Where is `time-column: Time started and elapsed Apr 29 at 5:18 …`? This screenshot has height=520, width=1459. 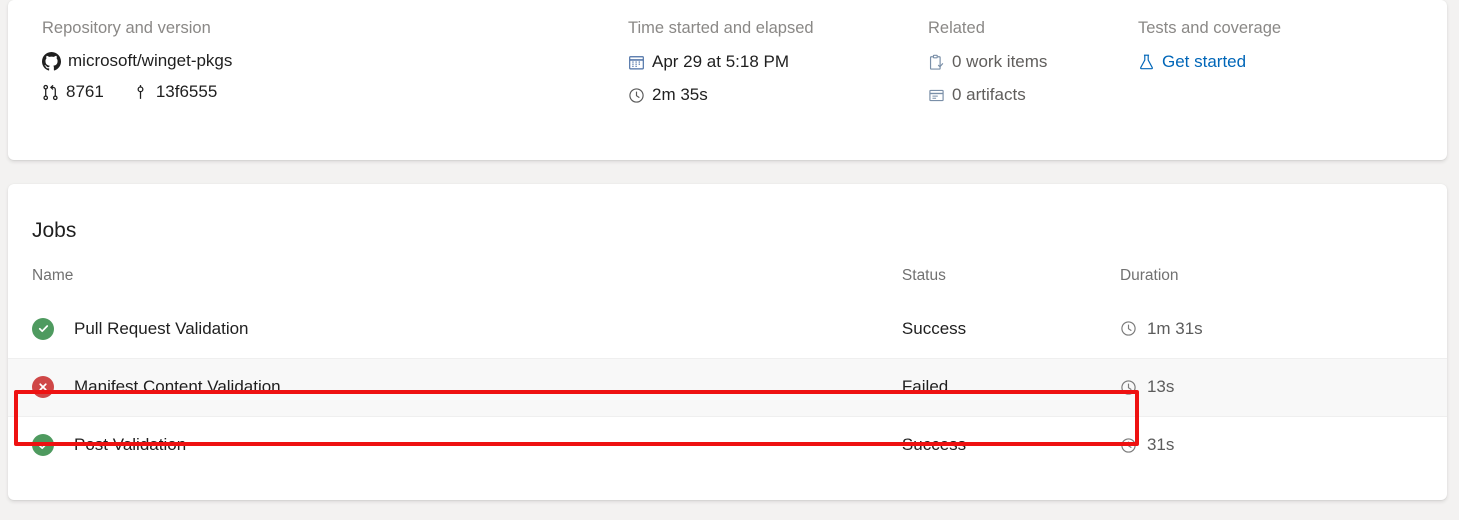
time-column: Time started and elapsed Apr 29 at 5:18 … is located at coordinates (778, 67).